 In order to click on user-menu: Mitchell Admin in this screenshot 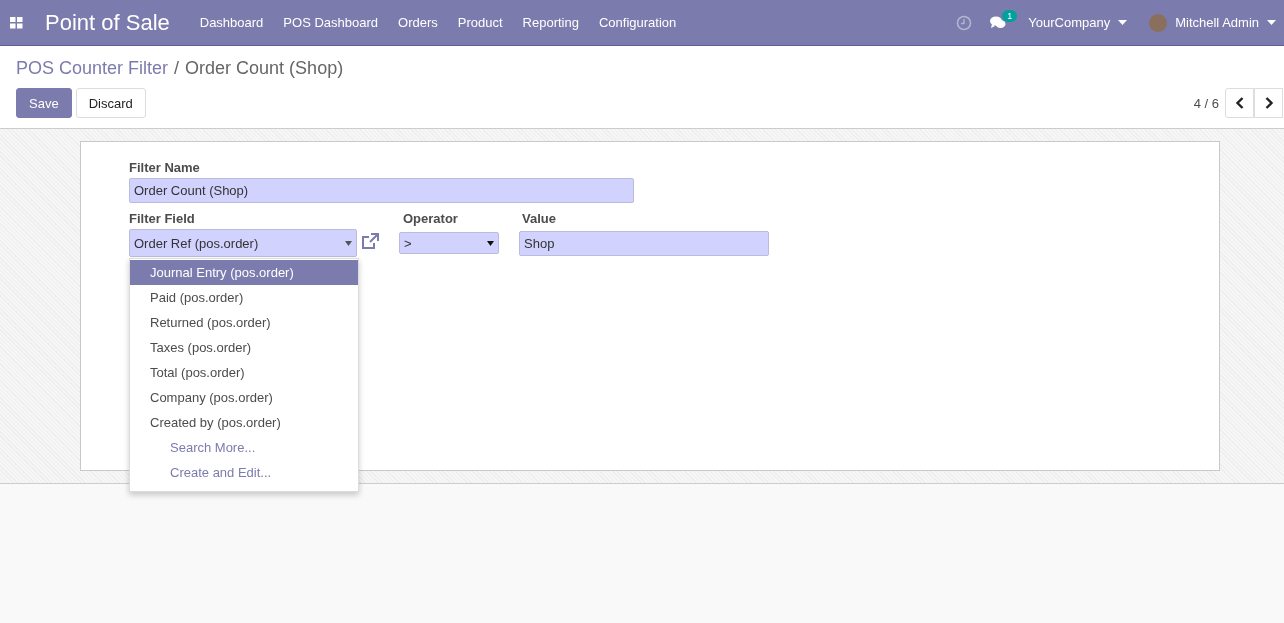, I will do `click(1217, 22)`.